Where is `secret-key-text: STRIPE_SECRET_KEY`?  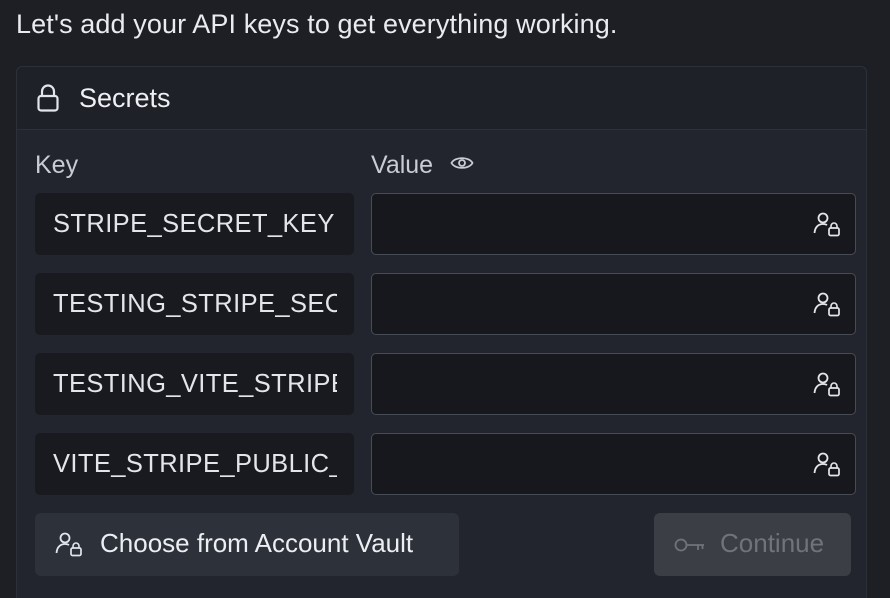 secret-key-text: STRIPE_SECRET_KEY is located at coordinates (194, 224).